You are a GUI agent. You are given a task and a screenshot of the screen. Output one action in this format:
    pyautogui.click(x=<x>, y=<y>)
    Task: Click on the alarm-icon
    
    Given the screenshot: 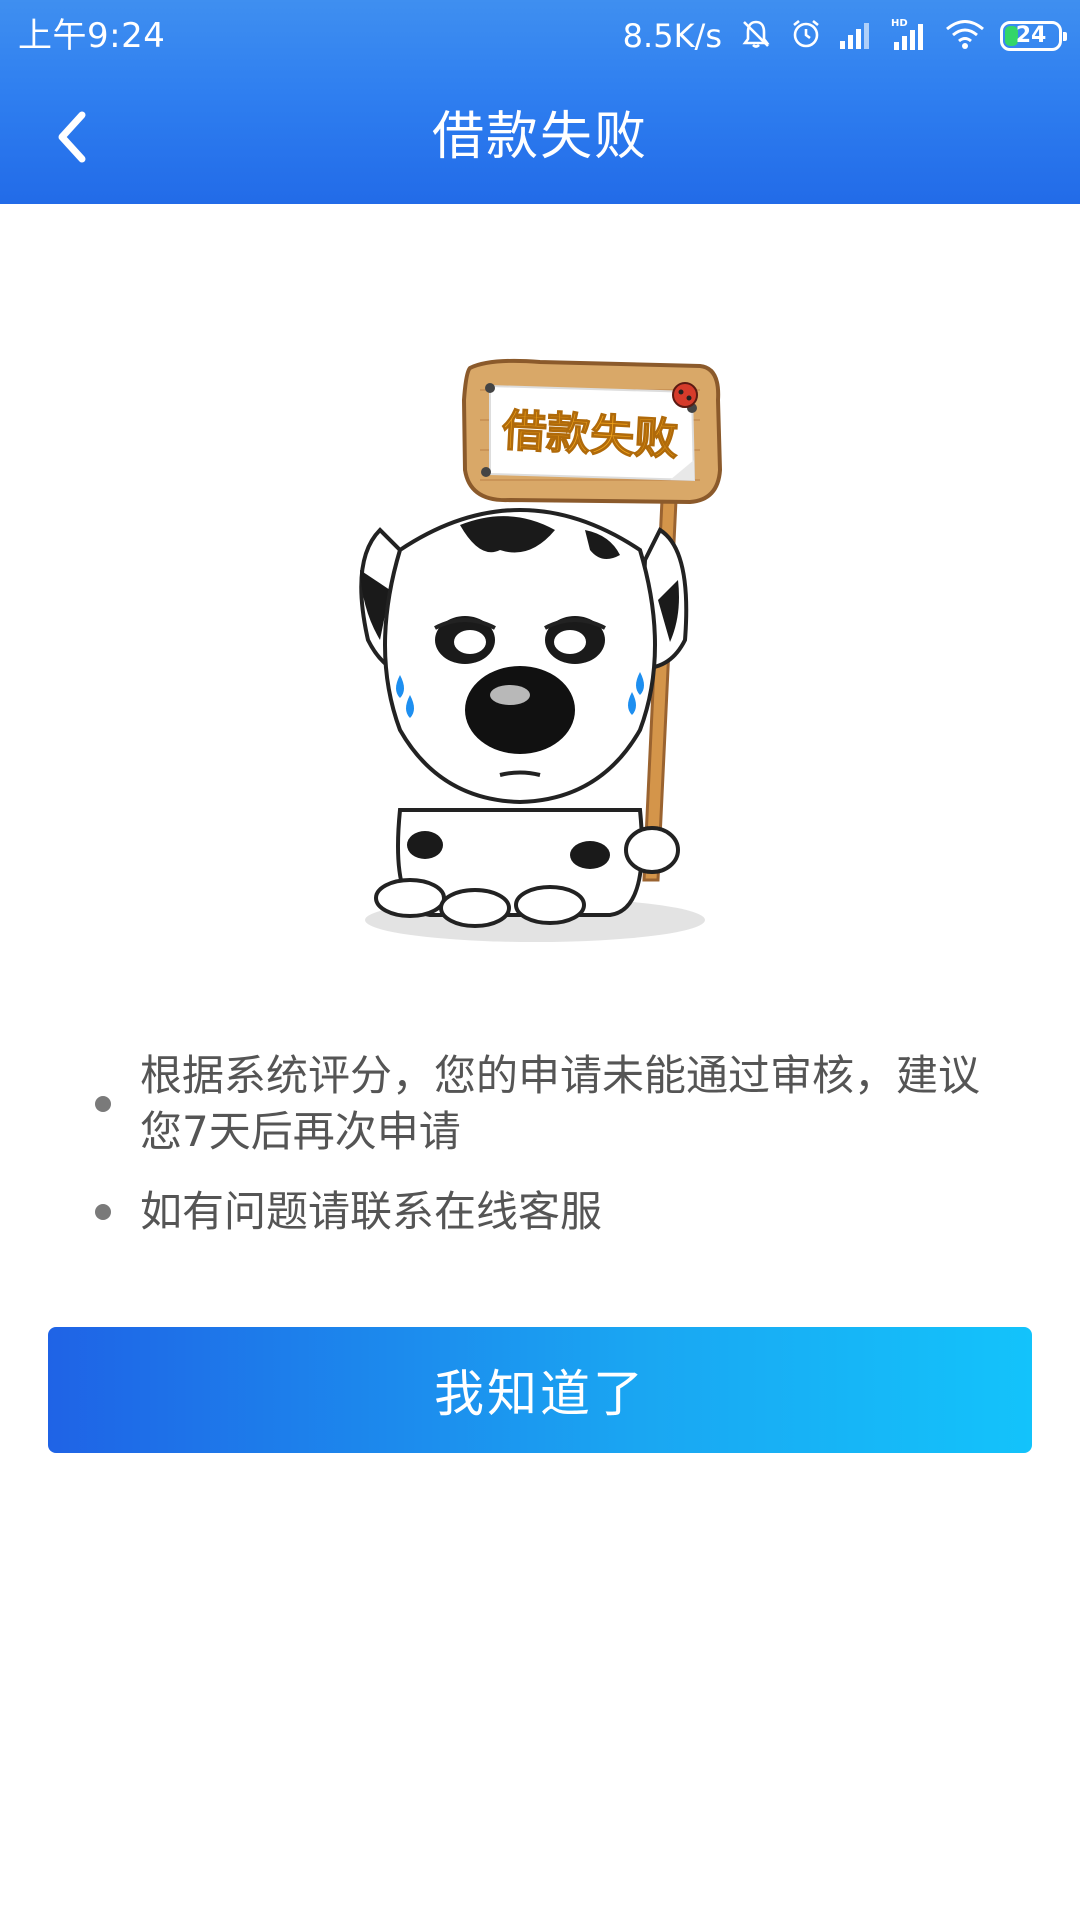 What is the action you would take?
    pyautogui.click(x=806, y=36)
    